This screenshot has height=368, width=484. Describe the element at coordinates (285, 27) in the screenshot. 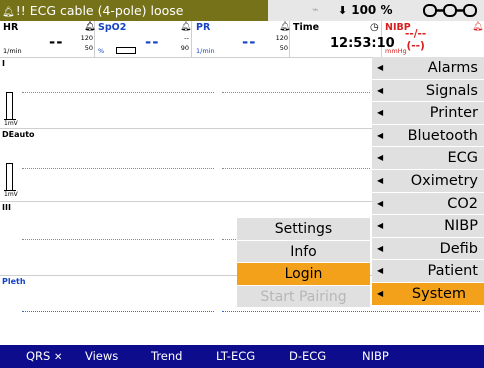

I see `pr-alarm-bell-2-icon: 🔔︎` at that location.